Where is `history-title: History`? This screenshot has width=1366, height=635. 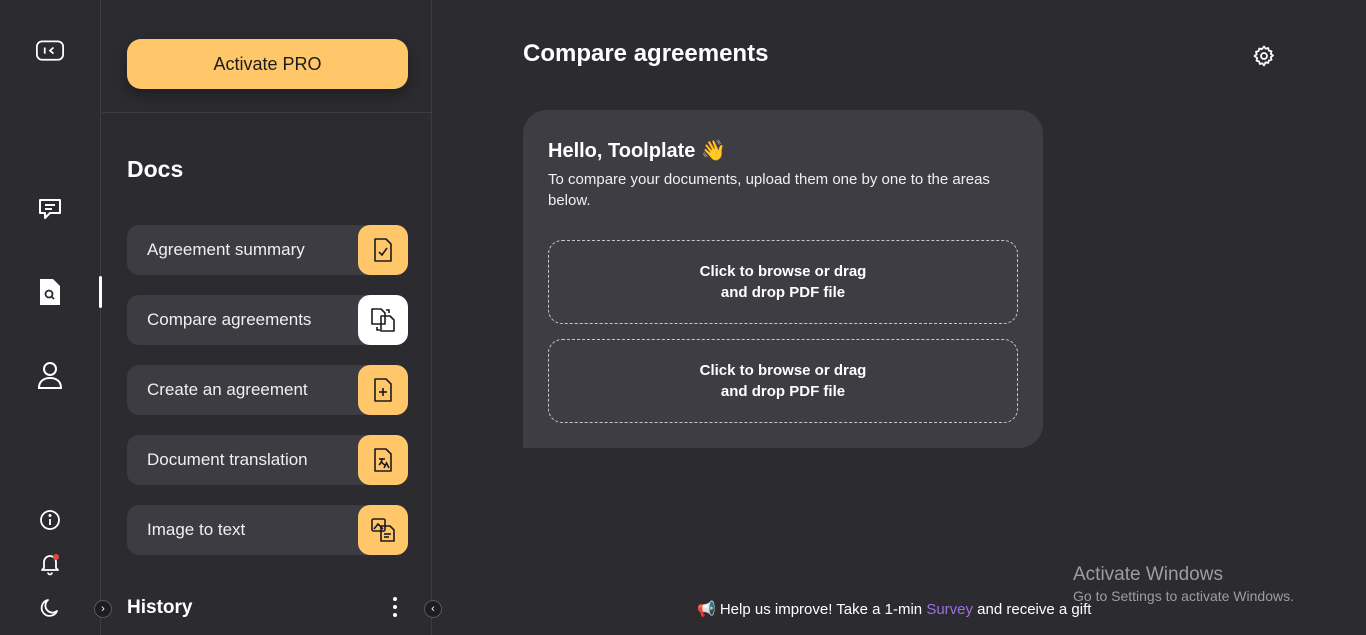 history-title: History is located at coordinates (160, 607).